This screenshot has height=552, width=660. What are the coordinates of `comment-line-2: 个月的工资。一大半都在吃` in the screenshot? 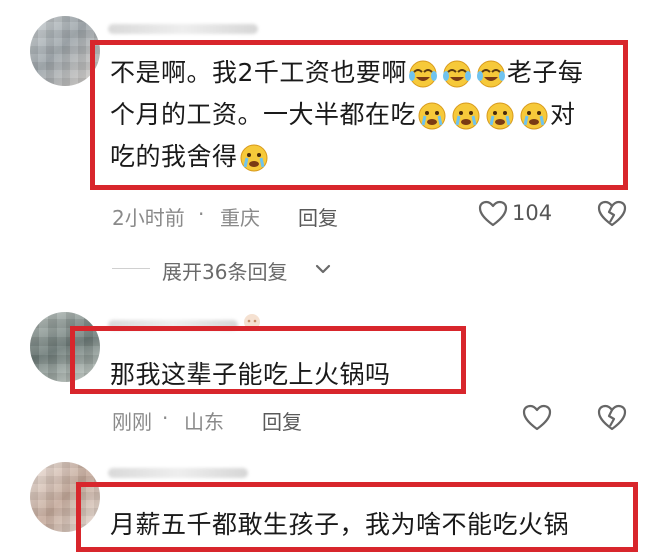 It's located at (263, 114).